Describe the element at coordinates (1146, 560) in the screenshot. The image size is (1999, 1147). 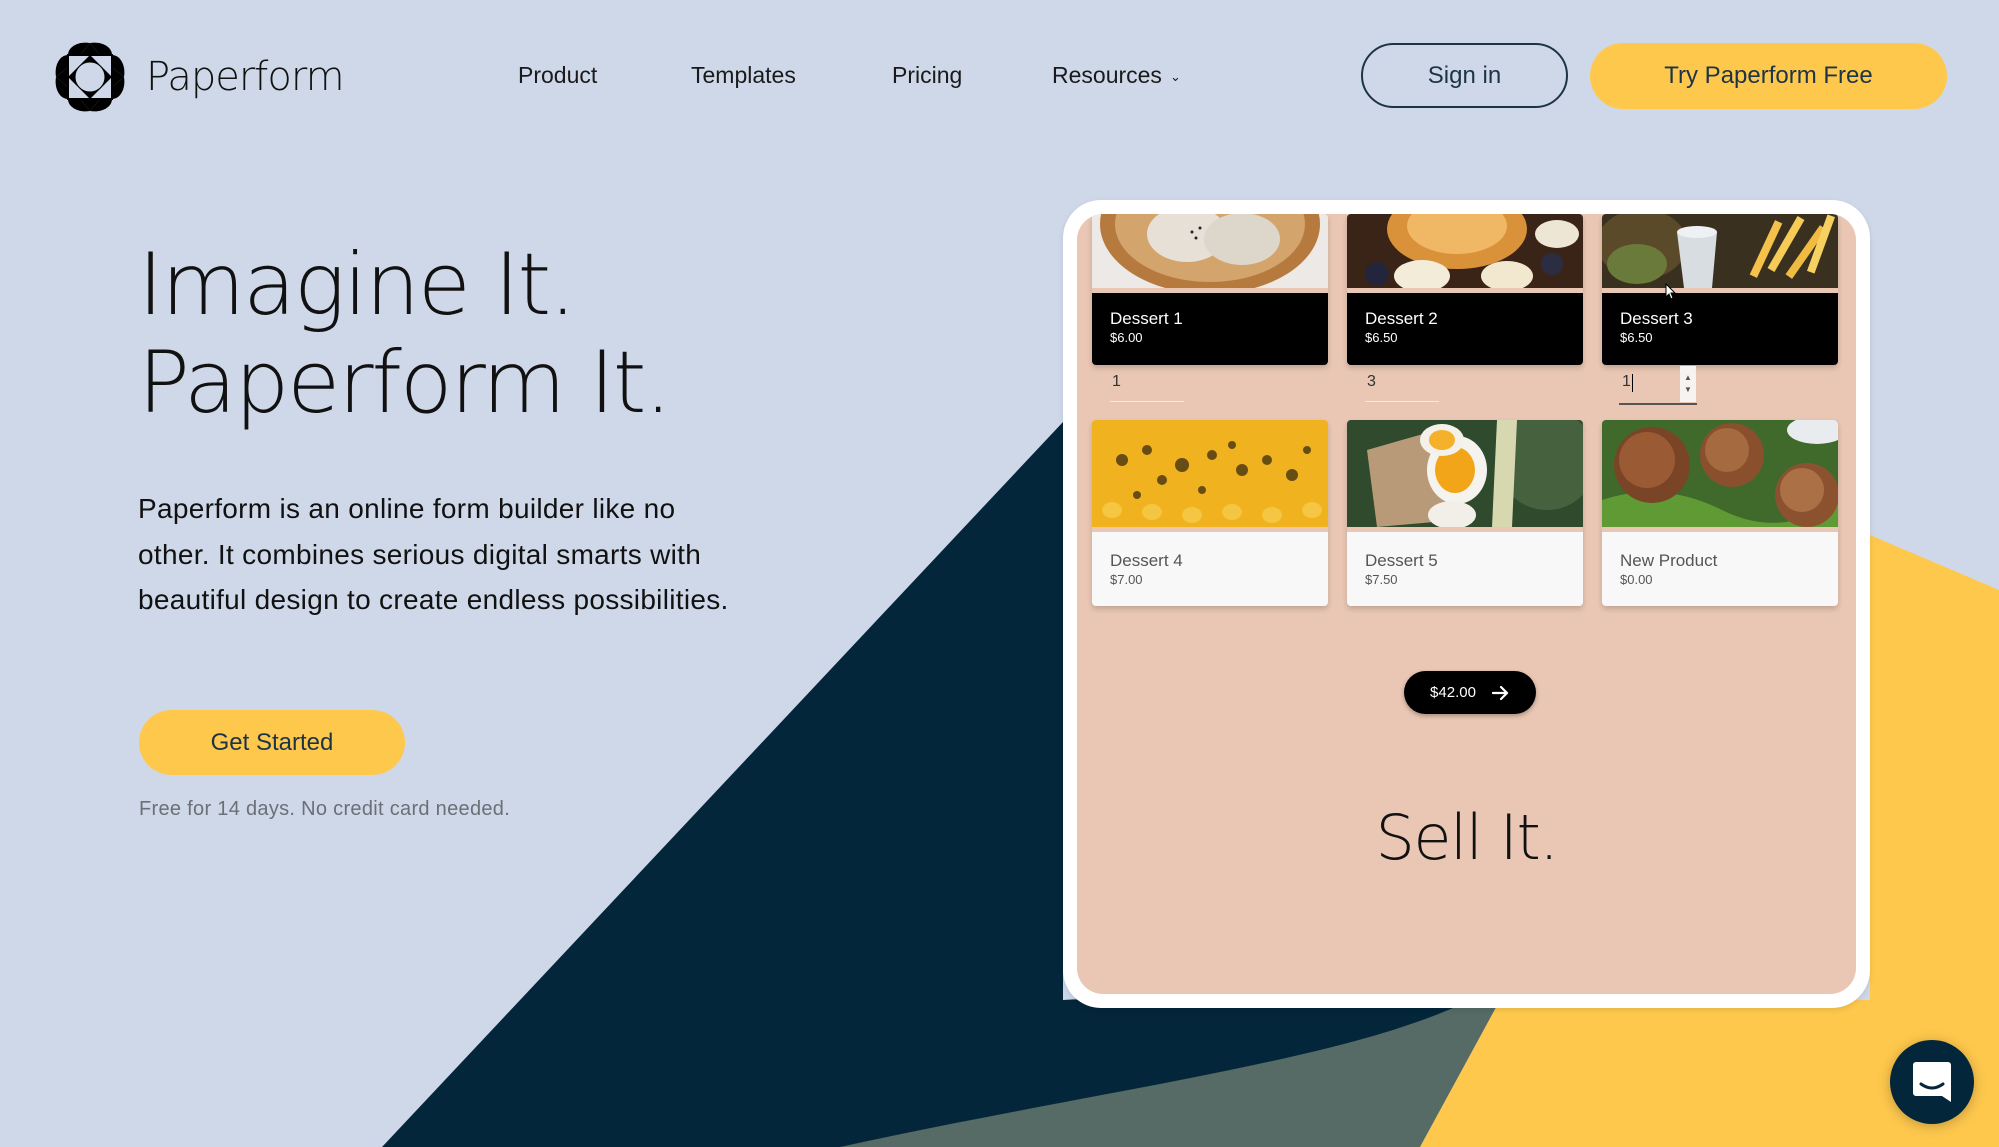
I see `product-name: Dessert 4` at that location.